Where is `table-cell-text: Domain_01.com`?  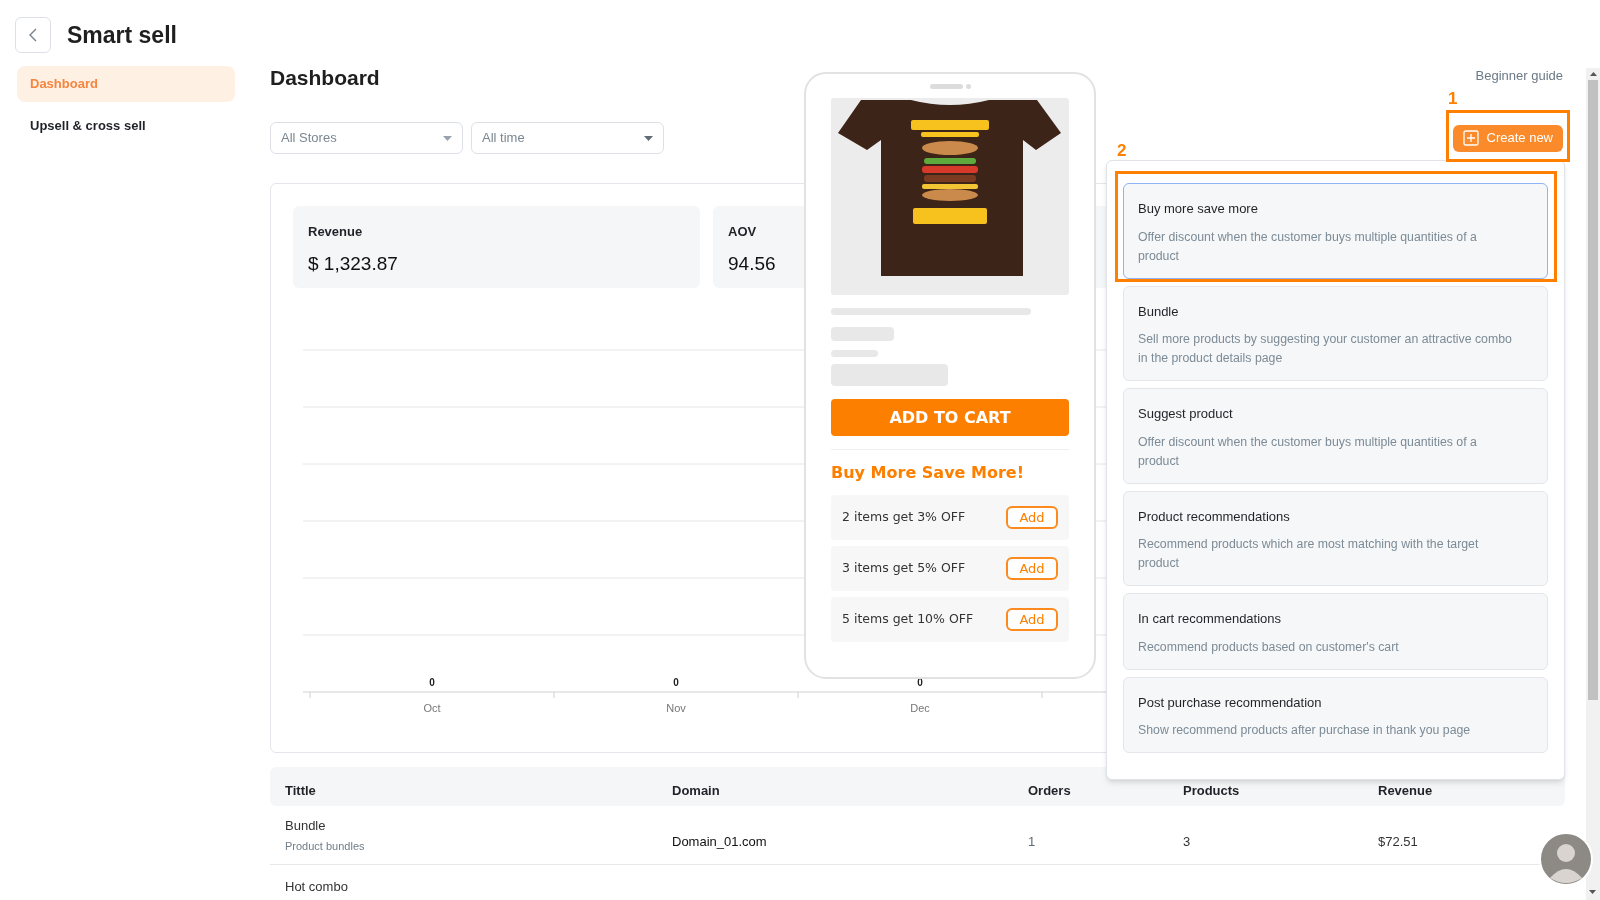
table-cell-text: Domain_01.com is located at coordinates (719, 842).